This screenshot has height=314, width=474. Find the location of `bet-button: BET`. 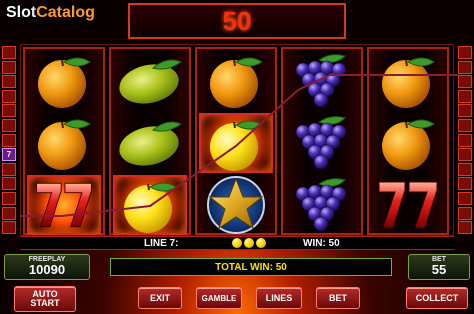

bet-button: BET is located at coordinates (338, 298).